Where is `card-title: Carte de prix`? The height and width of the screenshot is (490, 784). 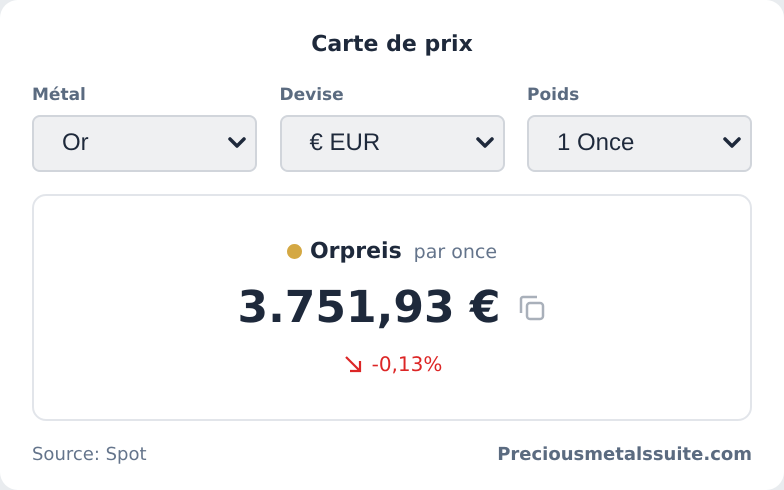
card-title: Carte de prix is located at coordinates (392, 45).